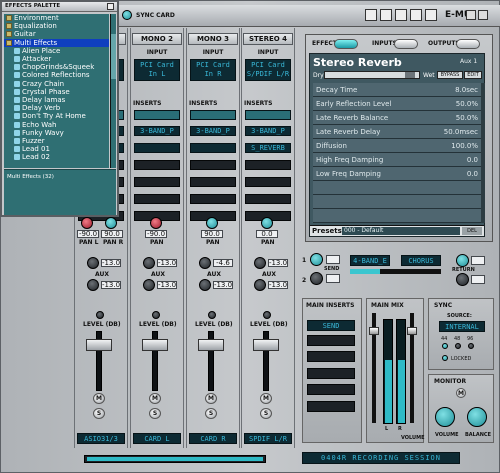 This screenshot has height=473, width=500. I want to click on effect-parameter-row: Low Freq Damping 0.0, so click(397, 174).